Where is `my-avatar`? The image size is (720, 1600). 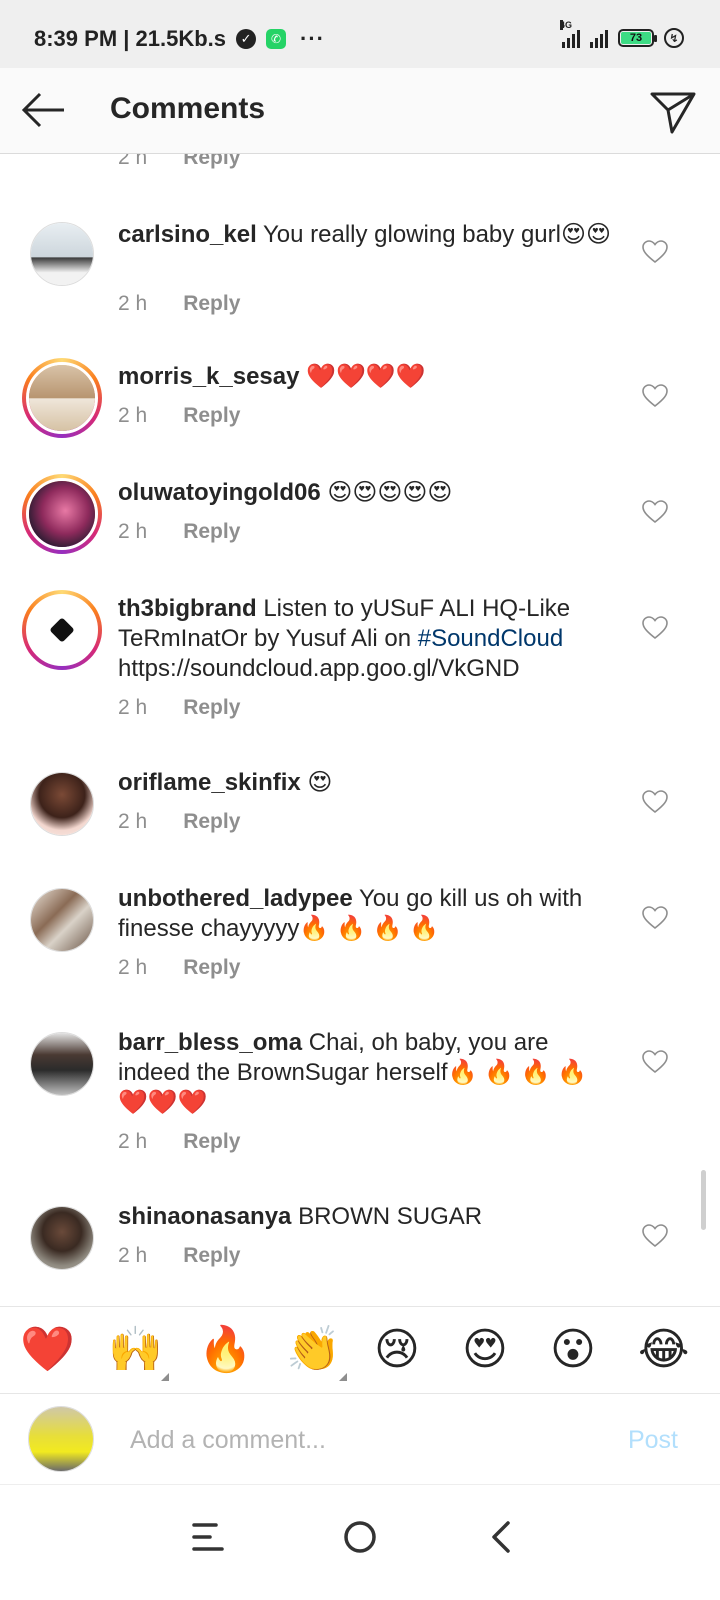 my-avatar is located at coordinates (61, 1439).